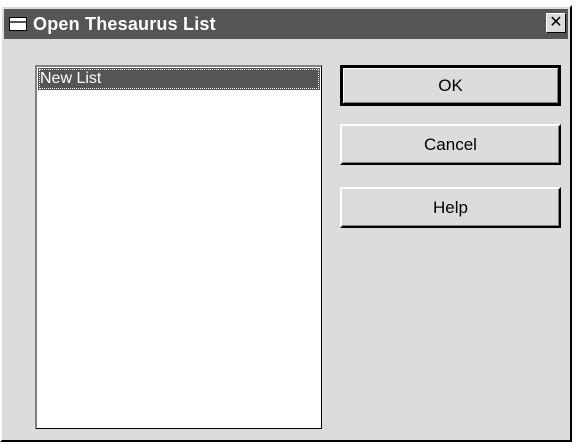 The image size is (576, 445). What do you see at coordinates (179, 79) in the screenshot?
I see `list-item: New List` at bounding box center [179, 79].